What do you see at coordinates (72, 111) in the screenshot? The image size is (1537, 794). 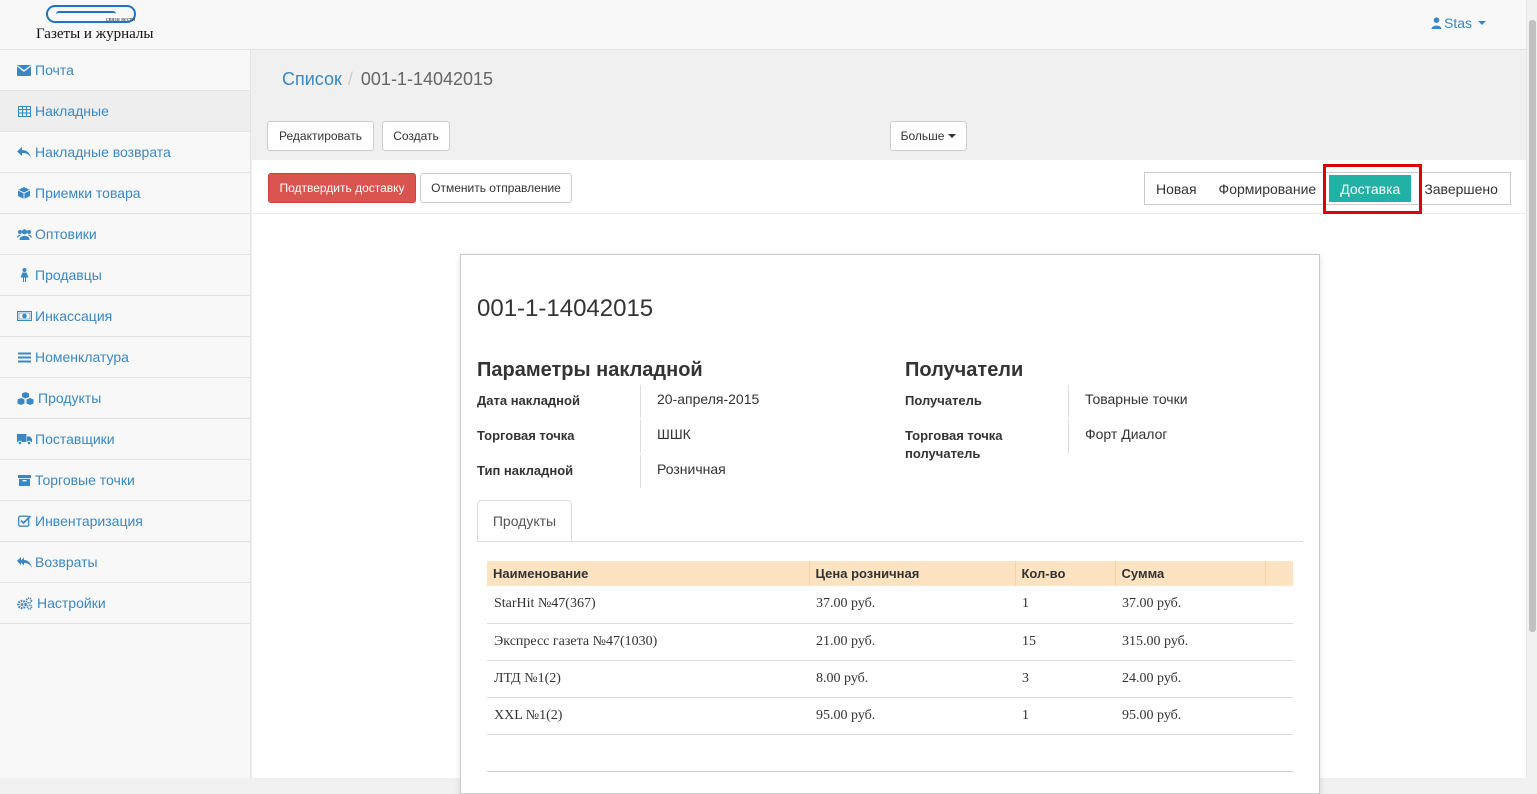 I see `sidebar-item-label: Накладные` at bounding box center [72, 111].